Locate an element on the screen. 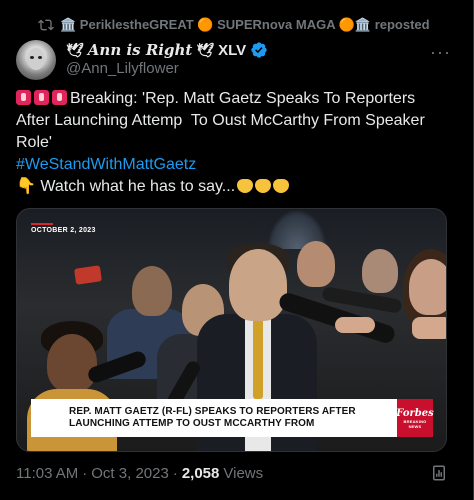 This screenshot has width=474, height=500. speaker-head is located at coordinates (258, 285).